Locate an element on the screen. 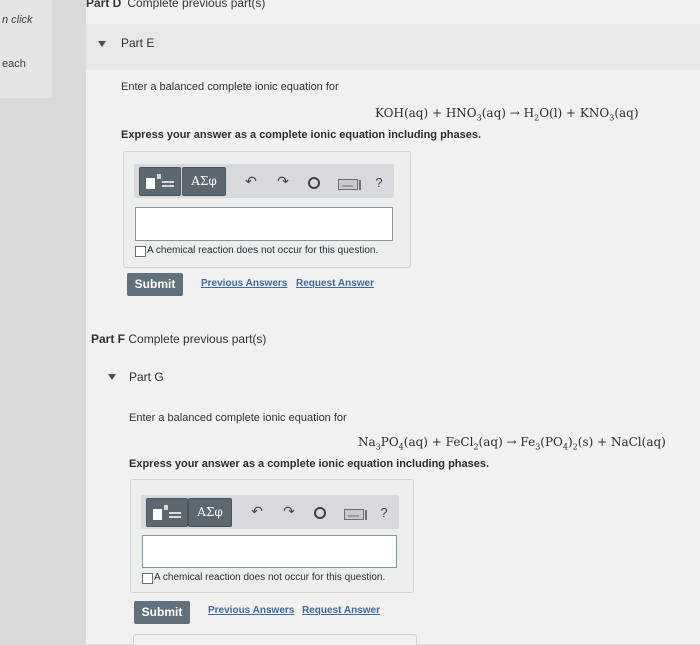 Image resolution: width=700 pixels, height=645 pixels. part-f-header: Part F Complete previous part(s) is located at coordinates (178, 339).